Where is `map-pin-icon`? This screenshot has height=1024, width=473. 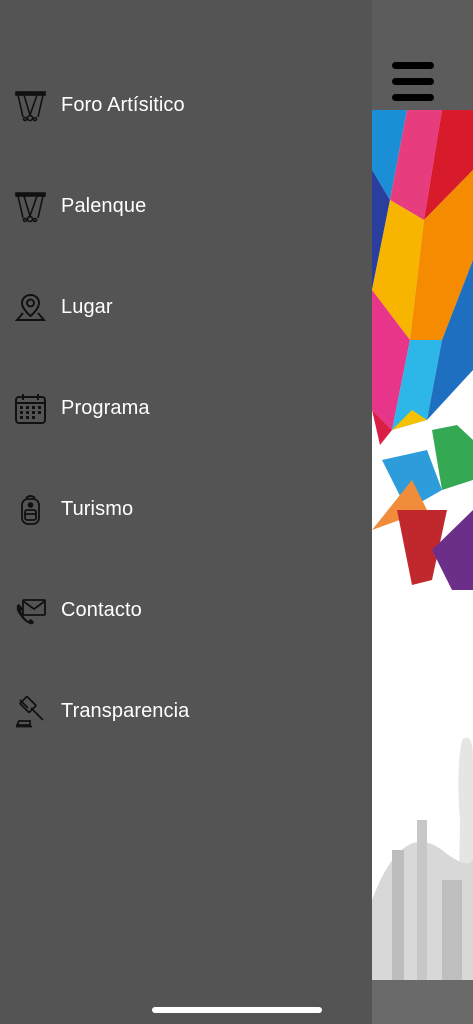
map-pin-icon is located at coordinates (30, 307).